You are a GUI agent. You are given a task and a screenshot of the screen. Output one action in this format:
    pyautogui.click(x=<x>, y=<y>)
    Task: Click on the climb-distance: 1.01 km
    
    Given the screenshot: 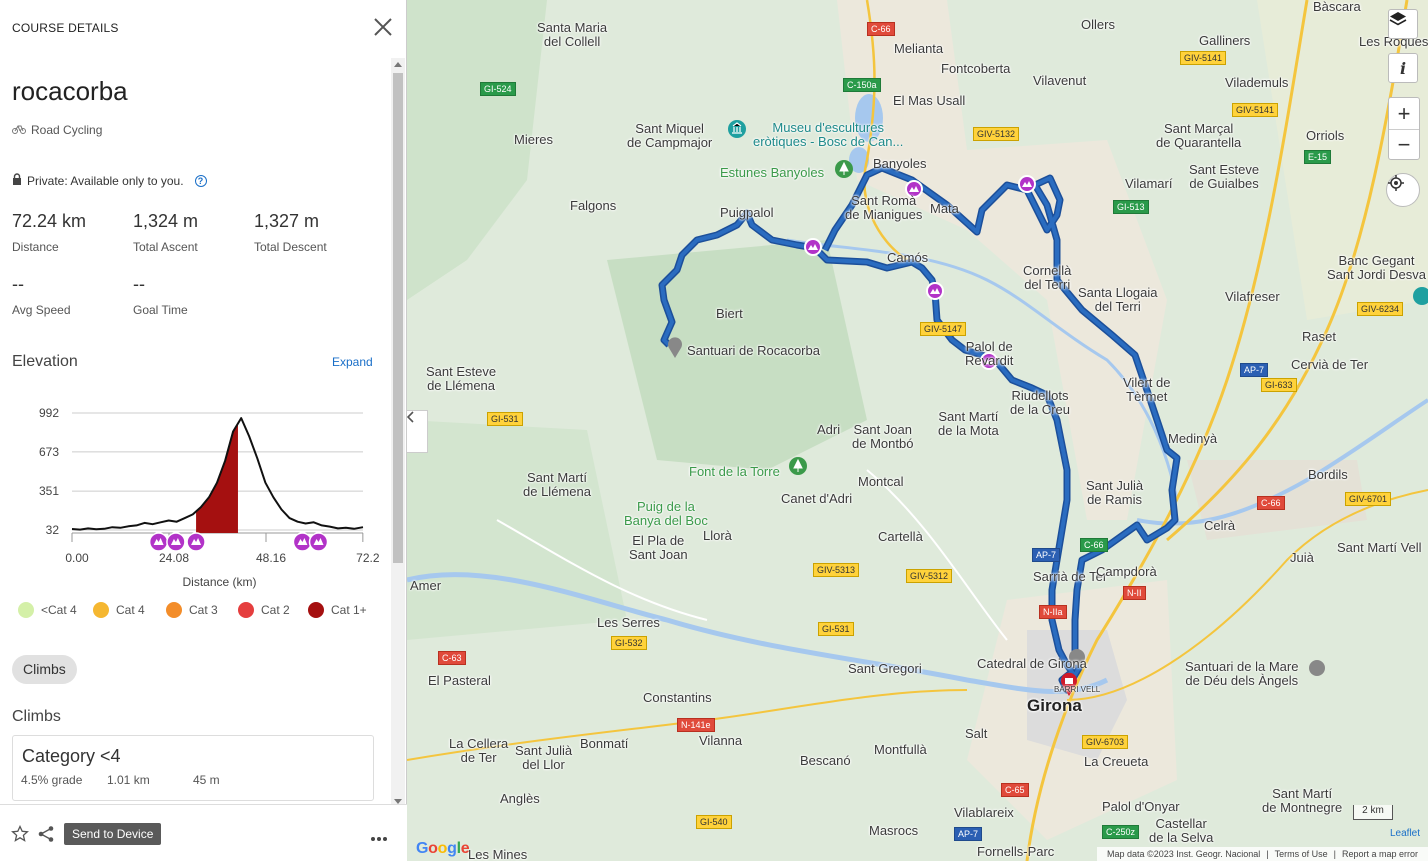 What is the action you would take?
    pyautogui.click(x=128, y=780)
    